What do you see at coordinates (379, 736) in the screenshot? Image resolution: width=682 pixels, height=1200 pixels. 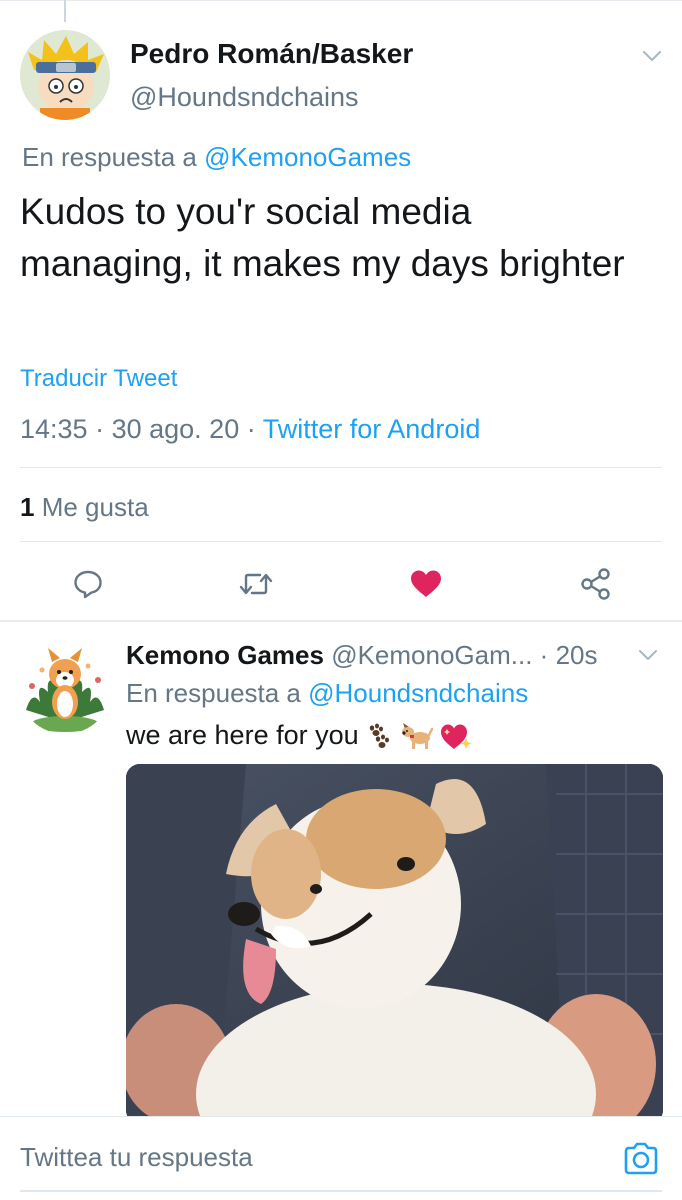 I see `paw-prints-emoji` at bounding box center [379, 736].